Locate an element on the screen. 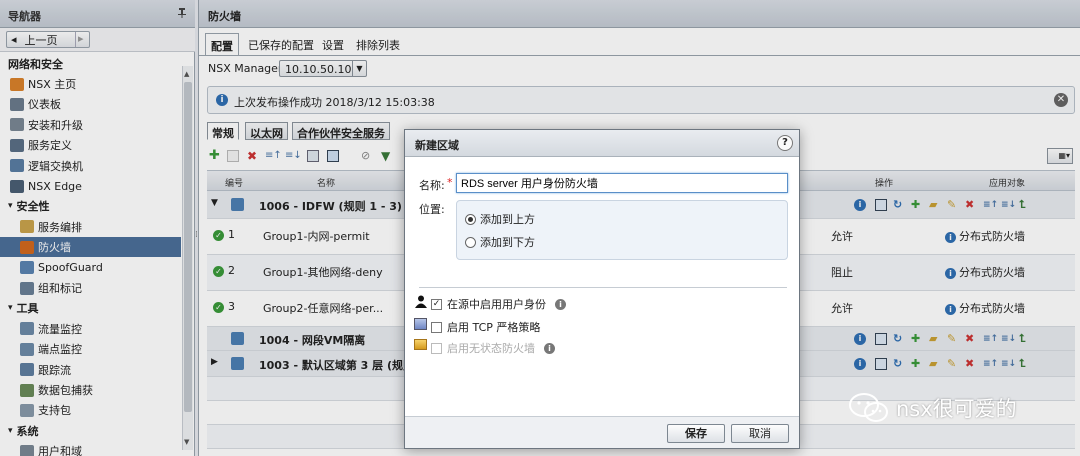 This screenshot has height=456, width=1080. position-options: 添加到上方 添加到下方 is located at coordinates (622, 230).